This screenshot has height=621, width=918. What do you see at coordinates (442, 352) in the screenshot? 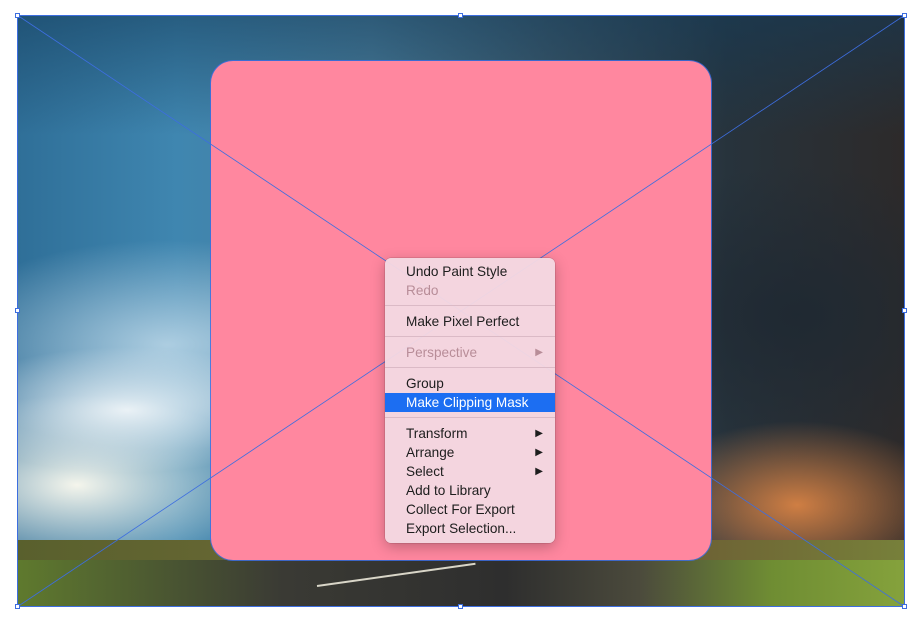
I see `menu-item-label: Perspective` at bounding box center [442, 352].